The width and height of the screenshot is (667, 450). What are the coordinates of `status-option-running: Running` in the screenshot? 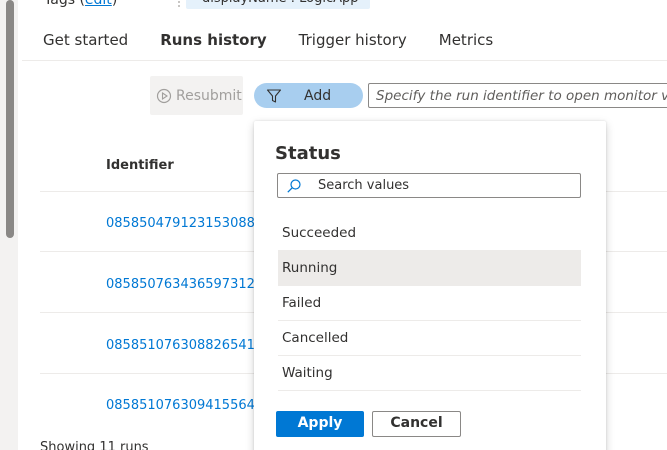 It's located at (429, 268).